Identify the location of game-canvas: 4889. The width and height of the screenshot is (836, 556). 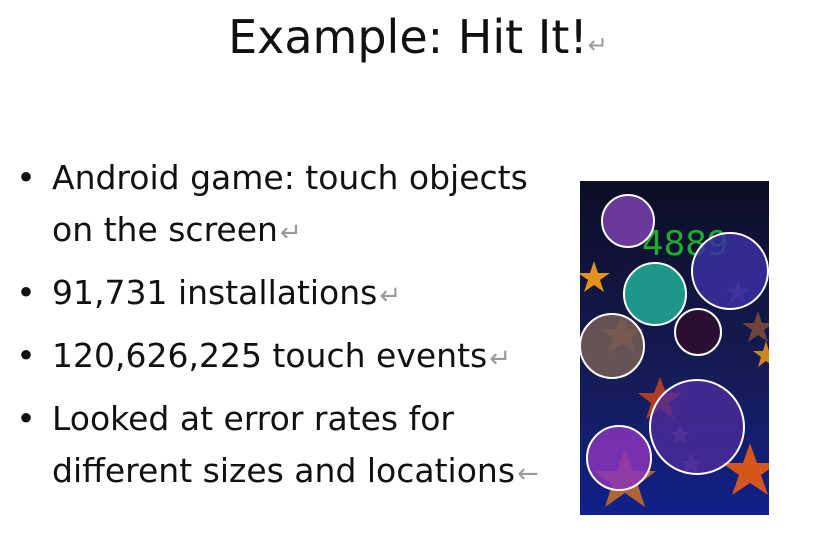
(674, 348).